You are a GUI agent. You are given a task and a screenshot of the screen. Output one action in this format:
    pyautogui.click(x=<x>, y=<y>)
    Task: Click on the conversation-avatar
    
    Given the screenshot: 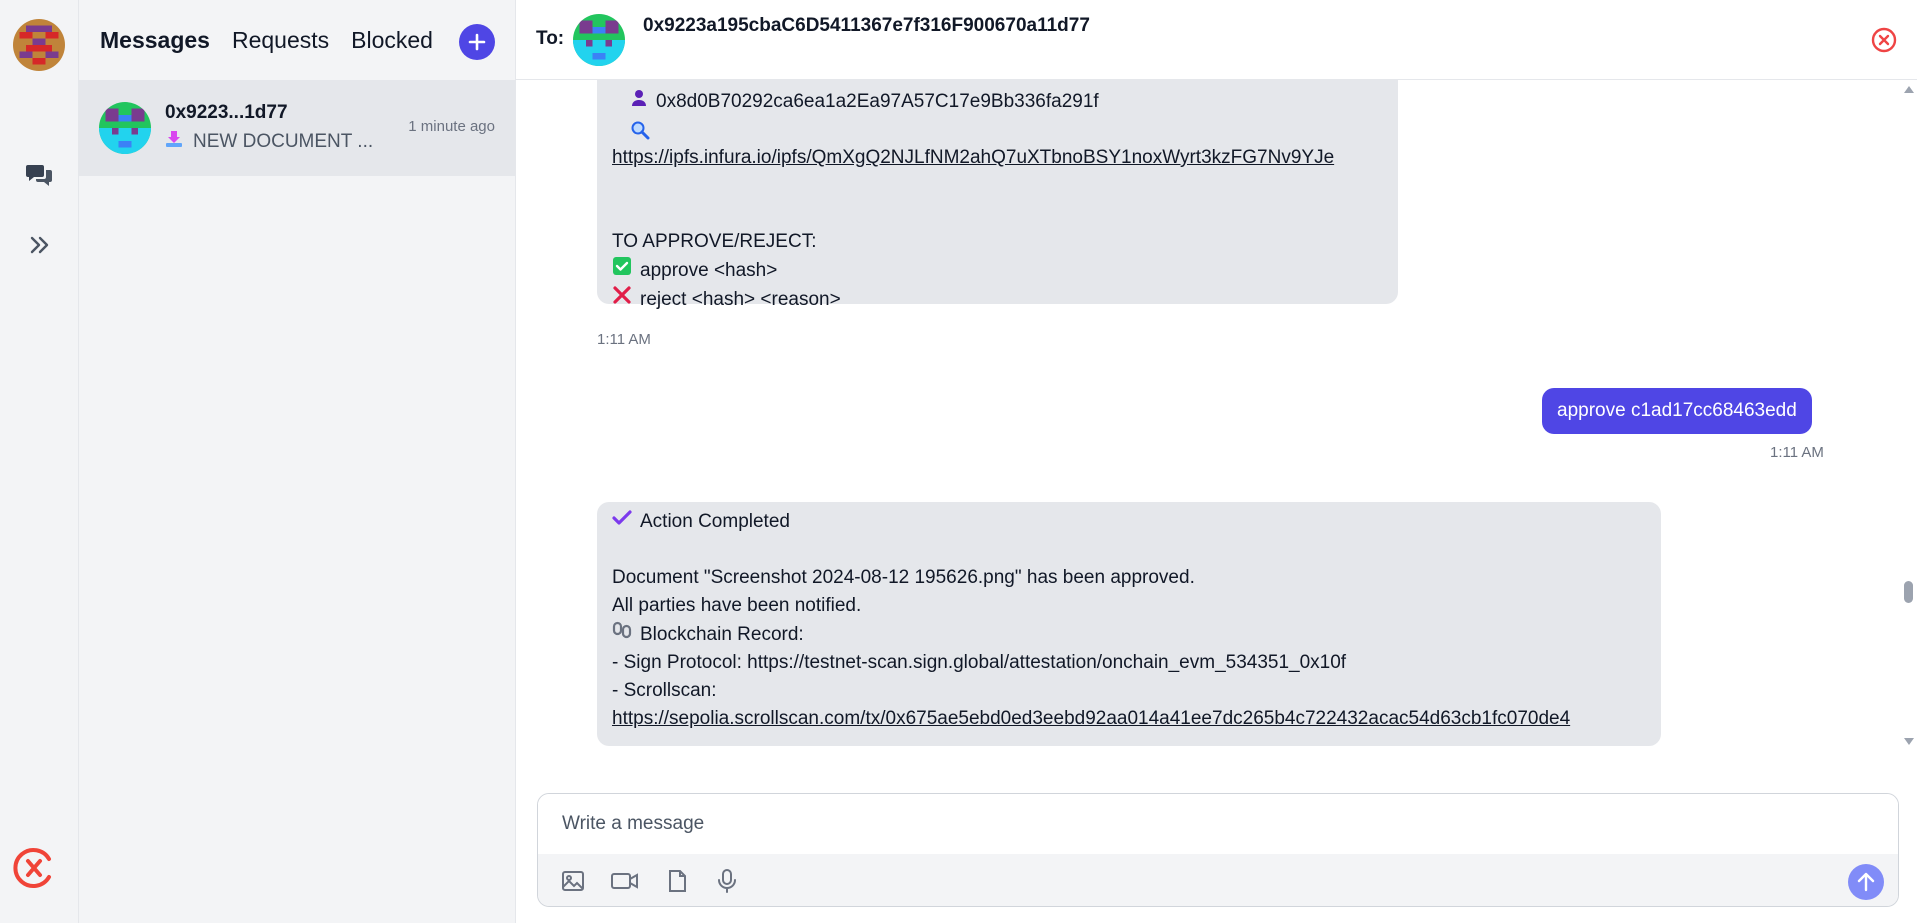 What is the action you would take?
    pyautogui.click(x=125, y=128)
    